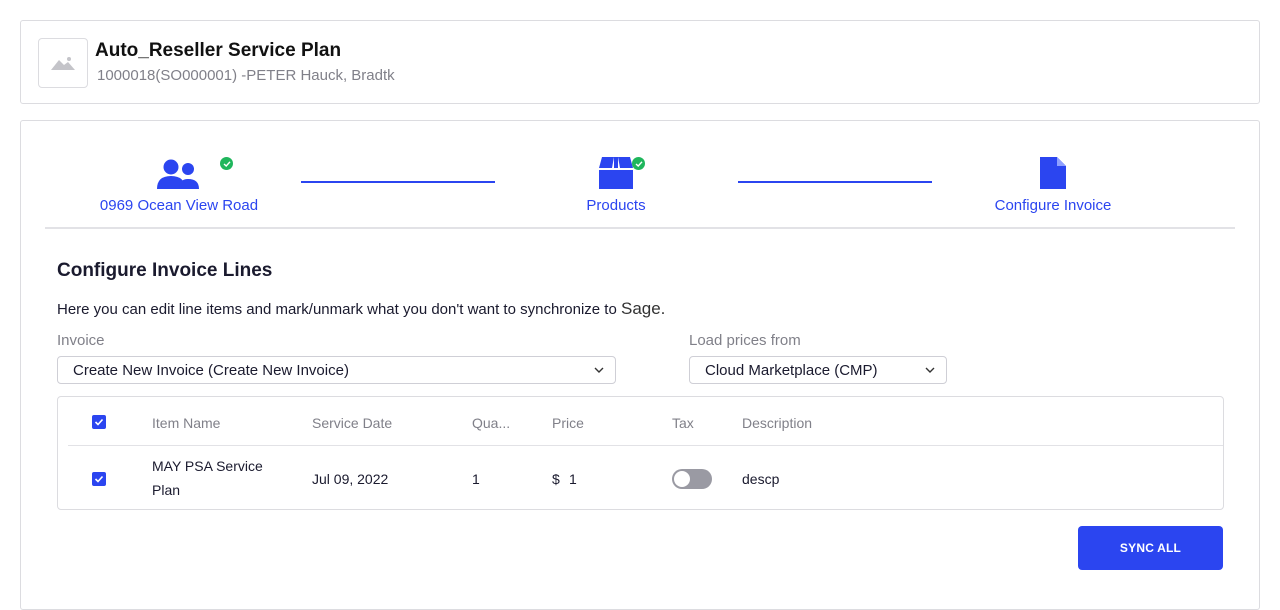  I want to click on item-name-cell: MAY PSA Service, so click(207, 466).